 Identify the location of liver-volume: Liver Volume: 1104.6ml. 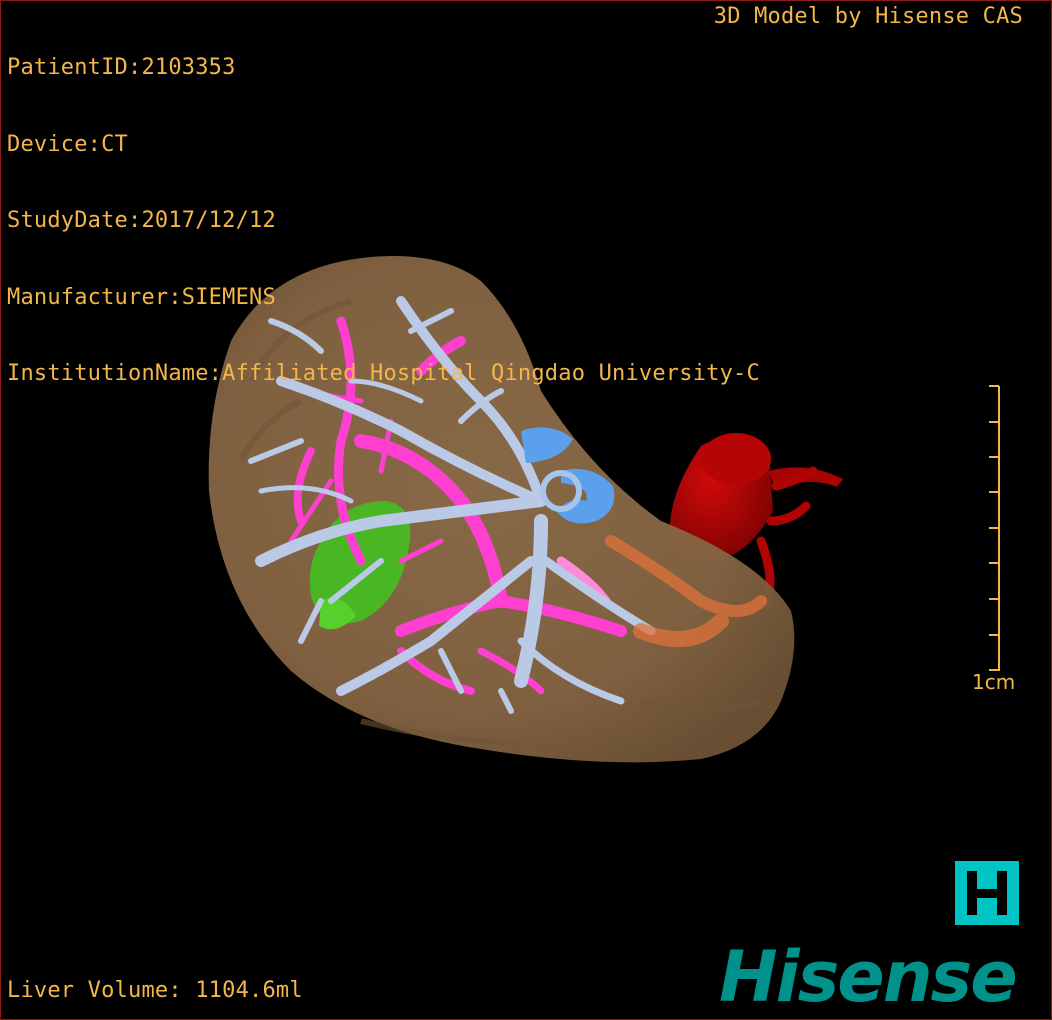
(155, 990).